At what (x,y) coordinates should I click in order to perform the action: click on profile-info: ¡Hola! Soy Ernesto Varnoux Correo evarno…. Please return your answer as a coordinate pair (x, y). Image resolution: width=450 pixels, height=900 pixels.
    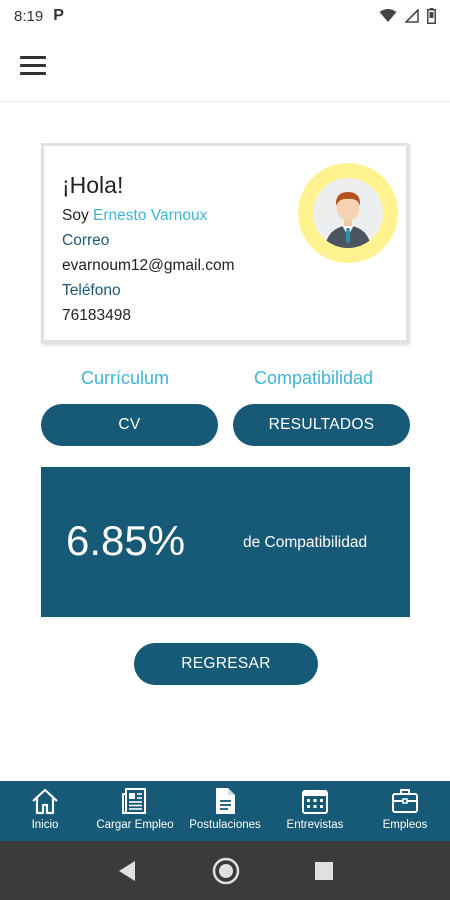
    Looking at the image, I should click on (148, 249).